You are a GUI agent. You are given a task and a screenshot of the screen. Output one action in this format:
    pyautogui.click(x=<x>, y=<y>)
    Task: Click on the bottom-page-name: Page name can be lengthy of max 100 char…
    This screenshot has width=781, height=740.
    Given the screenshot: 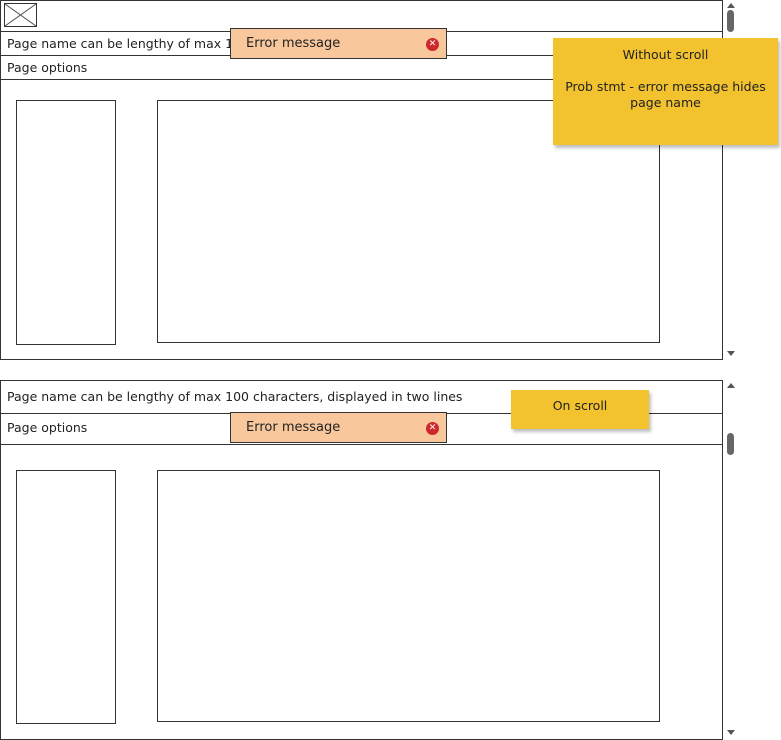 What is the action you would take?
    pyautogui.click(x=235, y=396)
    